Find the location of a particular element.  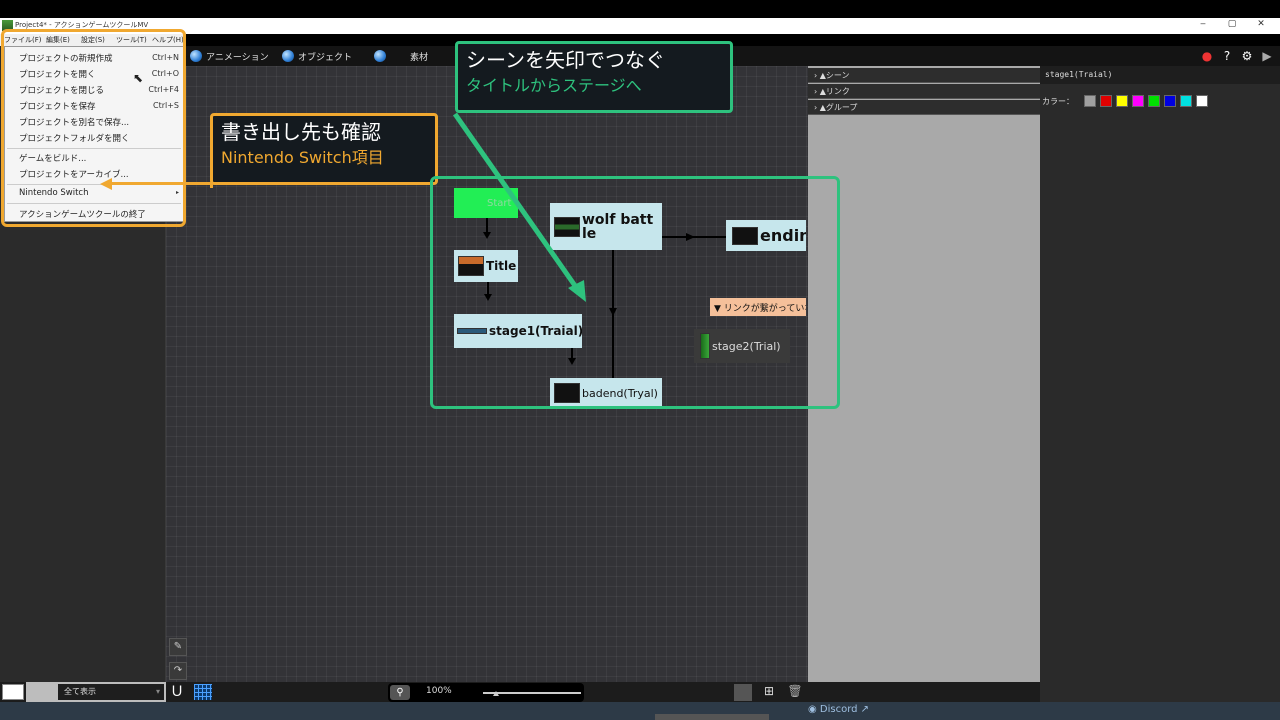

search-icon: ⚲ is located at coordinates (400, 692).